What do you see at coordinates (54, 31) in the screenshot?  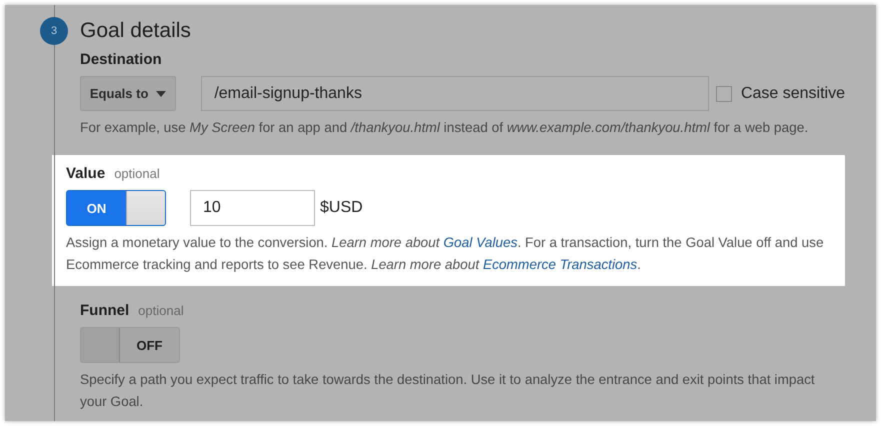 I see `step-number: 3` at bounding box center [54, 31].